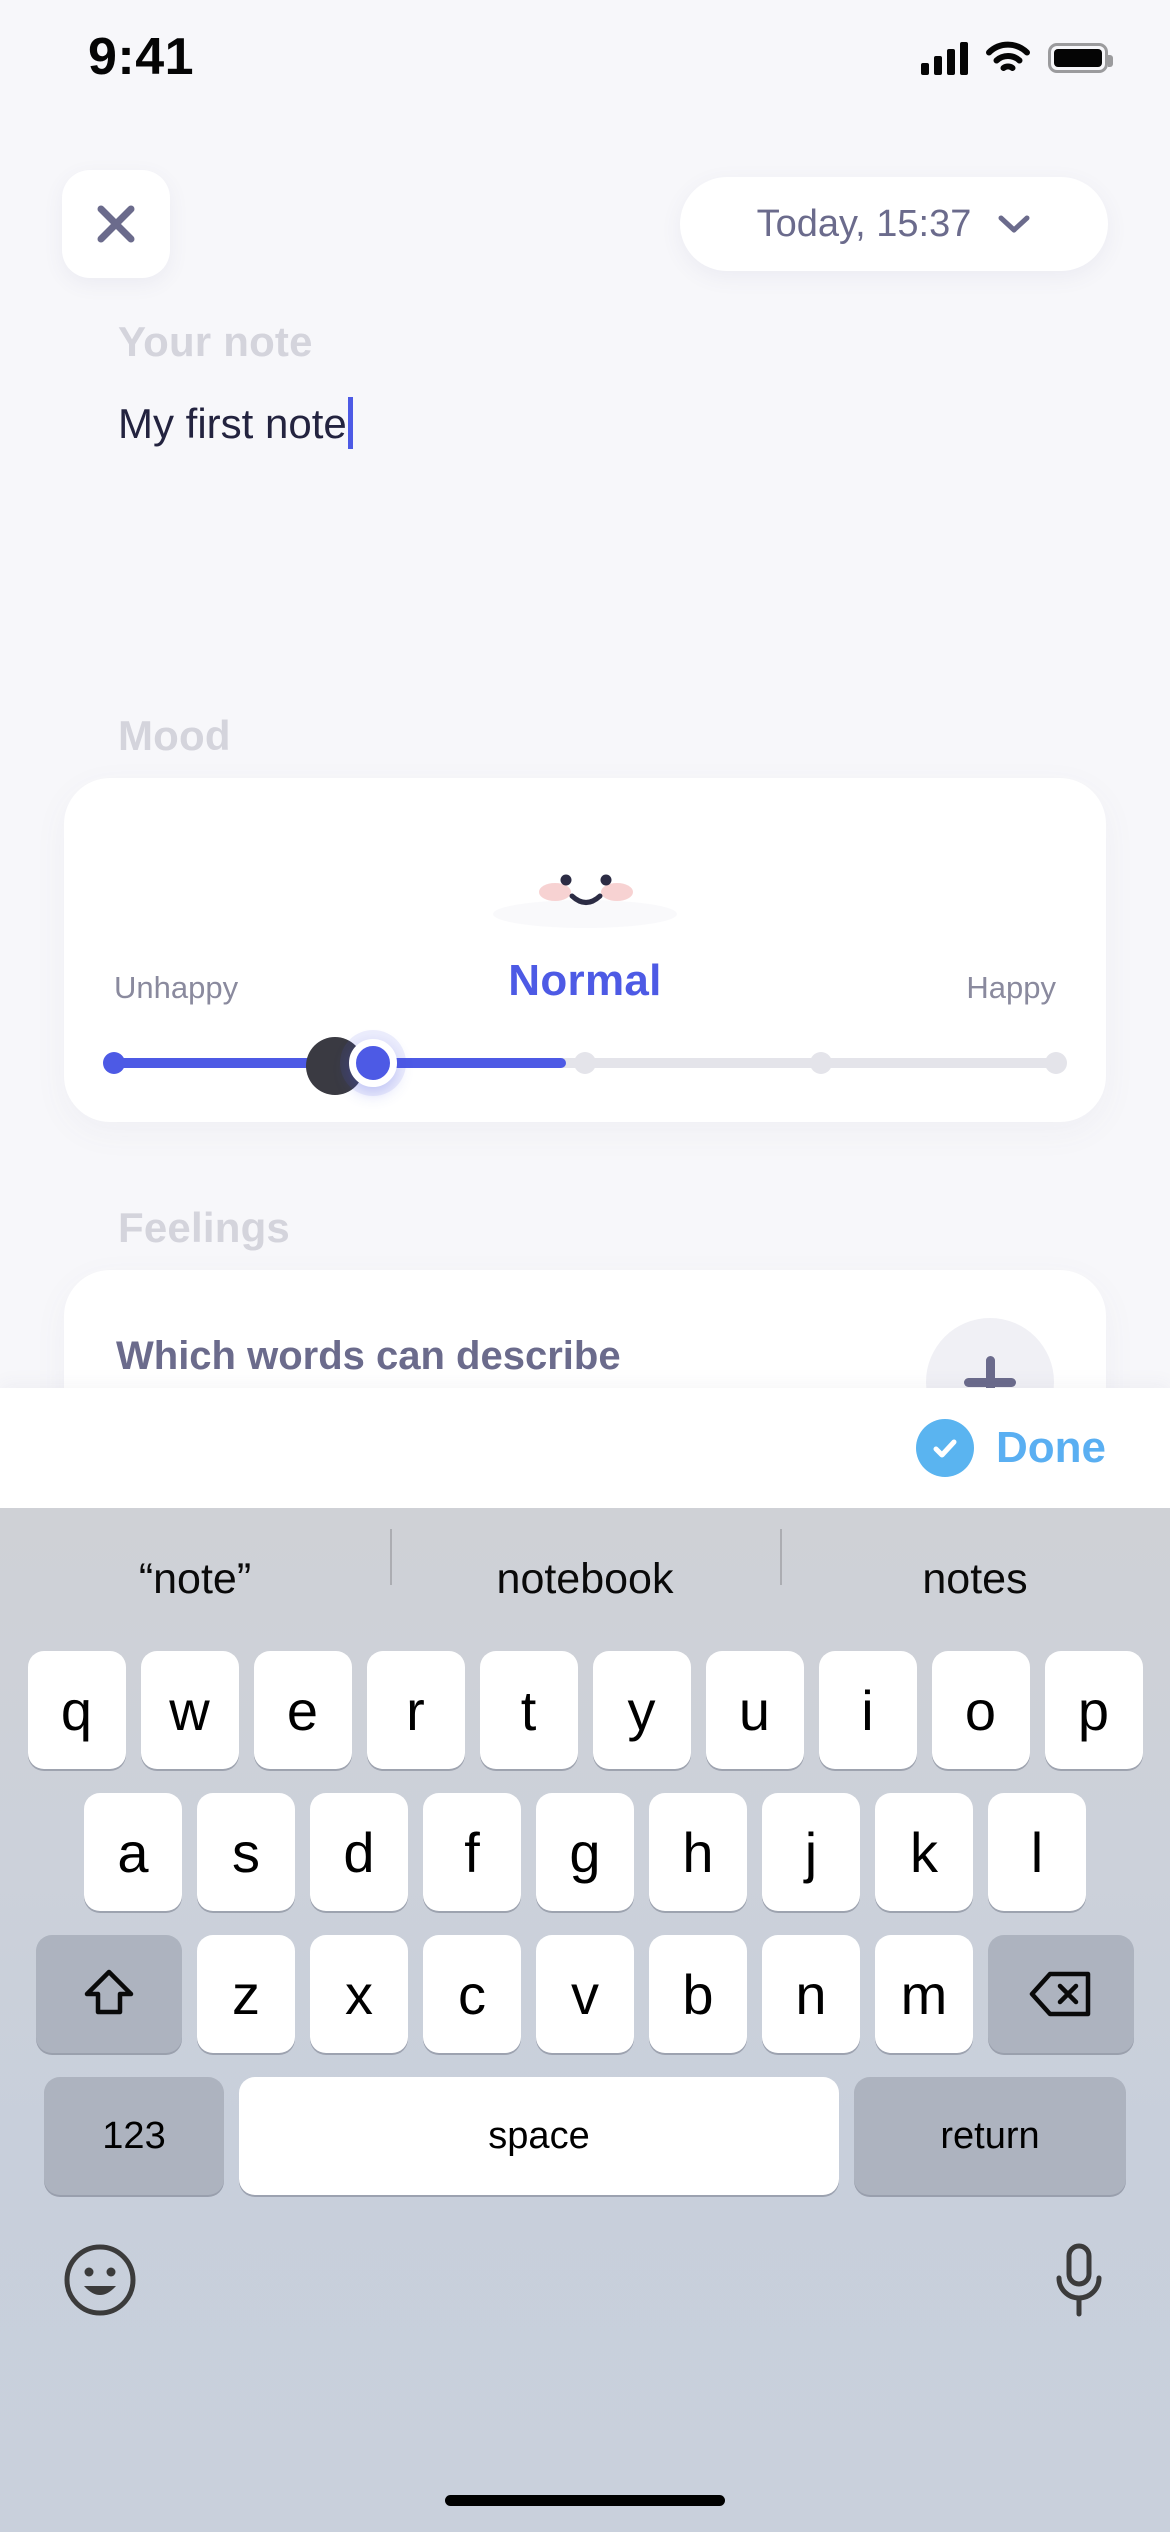 This screenshot has width=1170, height=2532. I want to click on key-a: a, so click(133, 1852).